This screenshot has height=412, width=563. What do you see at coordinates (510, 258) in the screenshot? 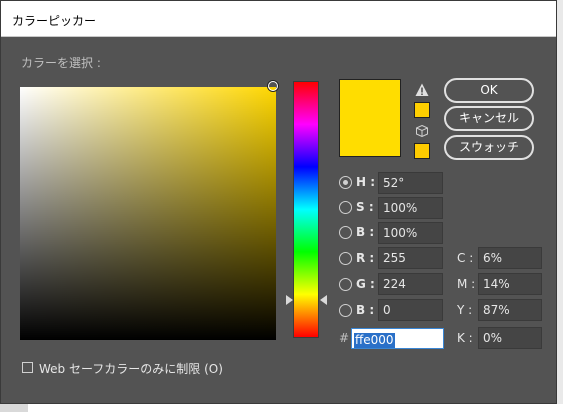
I see `cyan-field: 6%` at bounding box center [510, 258].